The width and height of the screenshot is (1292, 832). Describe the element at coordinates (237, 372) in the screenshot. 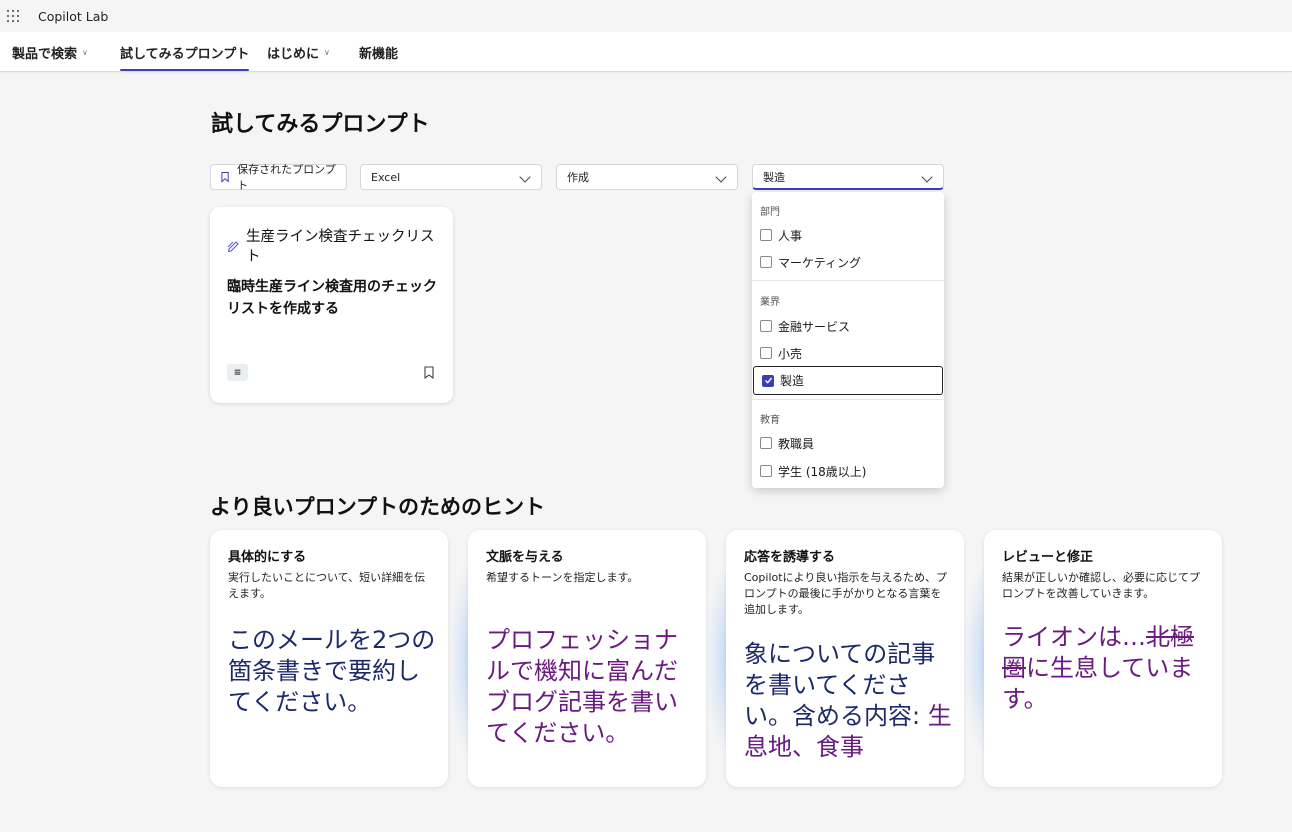

I see `excel-icon: ≡` at that location.